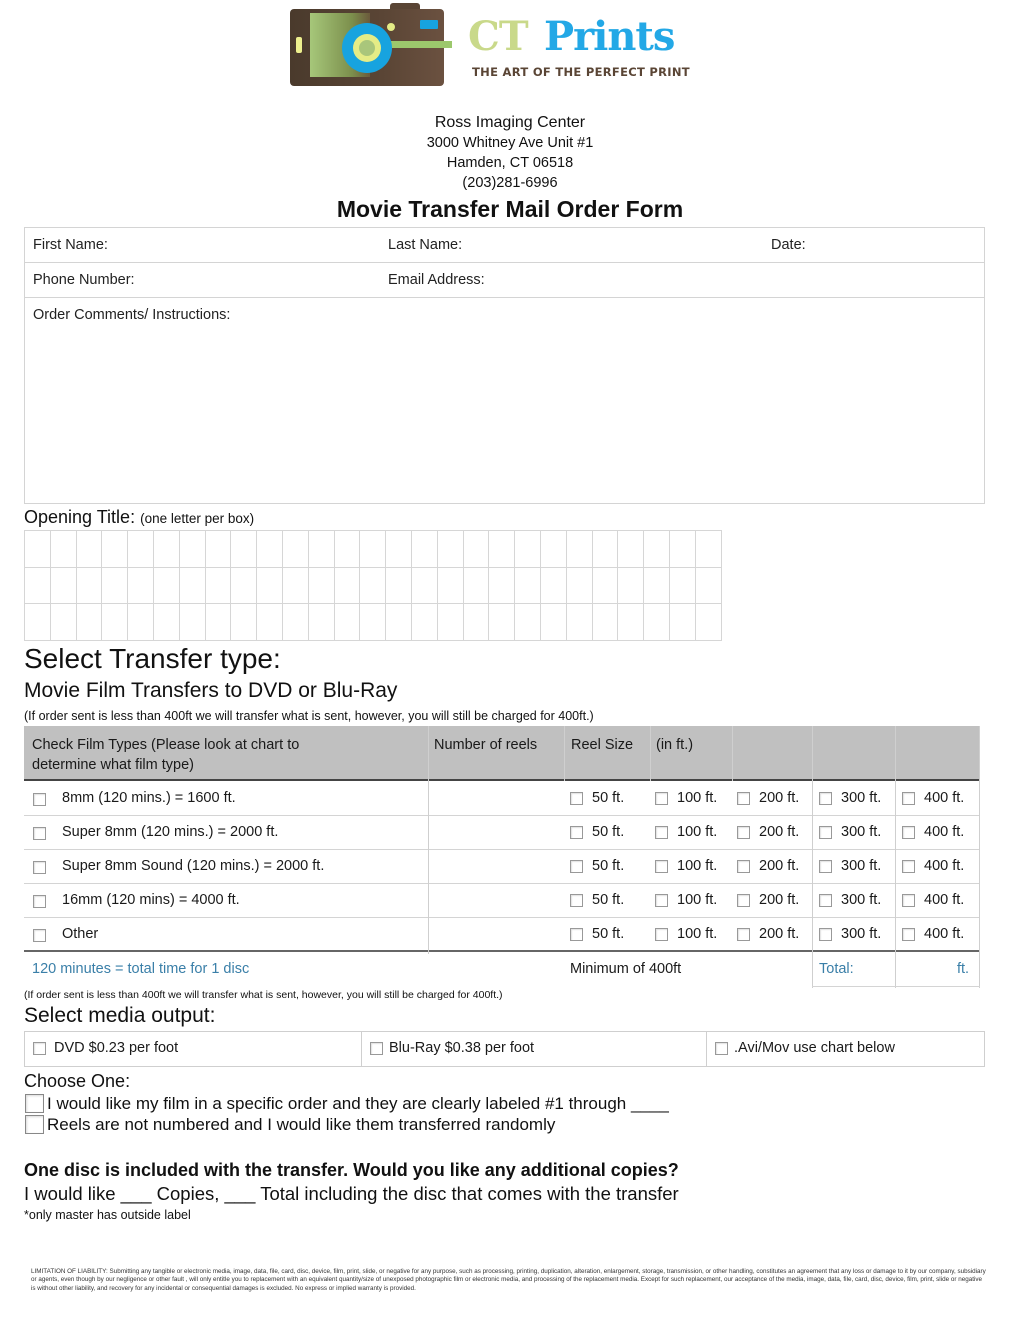 The image size is (1020, 1320). I want to click on ordered-checkbox, so click(34, 1103).